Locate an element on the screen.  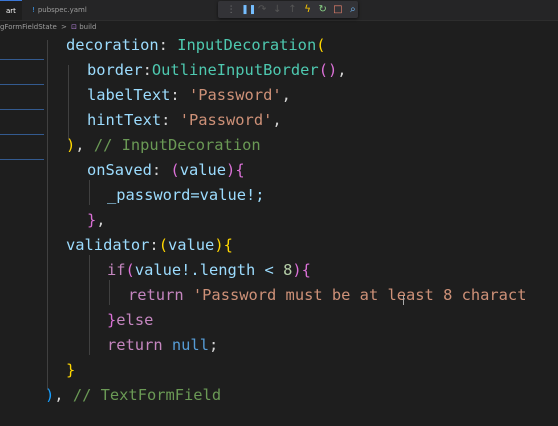
code-line: onSaved: (value){ is located at coordinates (166, 170).